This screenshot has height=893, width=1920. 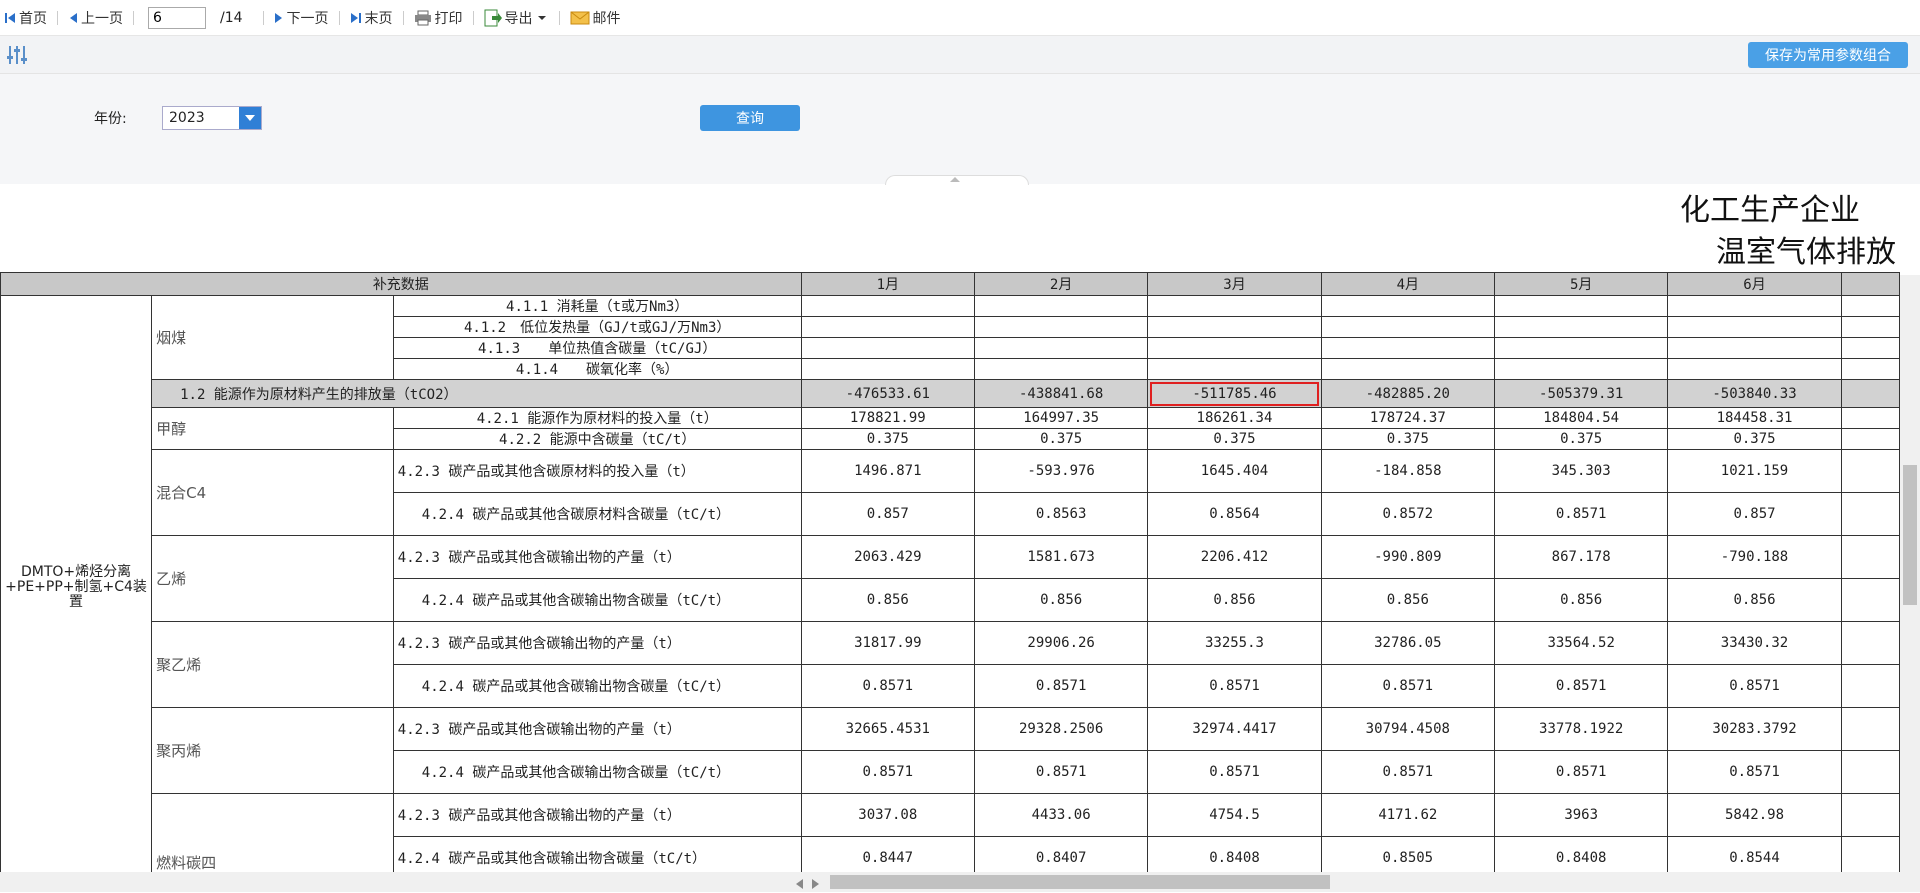 I want to click on table-cell: -476533.61, so click(x=887, y=393).